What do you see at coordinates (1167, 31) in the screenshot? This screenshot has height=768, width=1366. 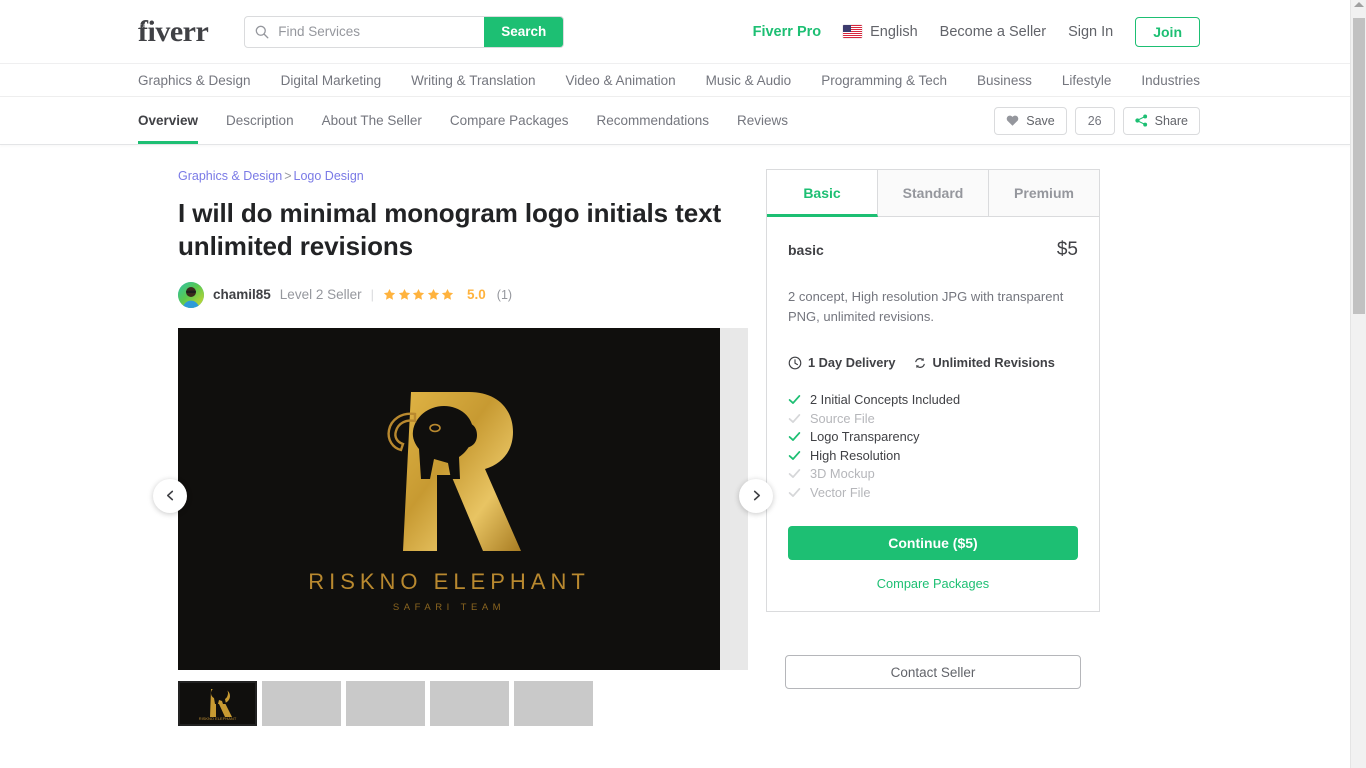 I see `join-button: Join` at bounding box center [1167, 31].